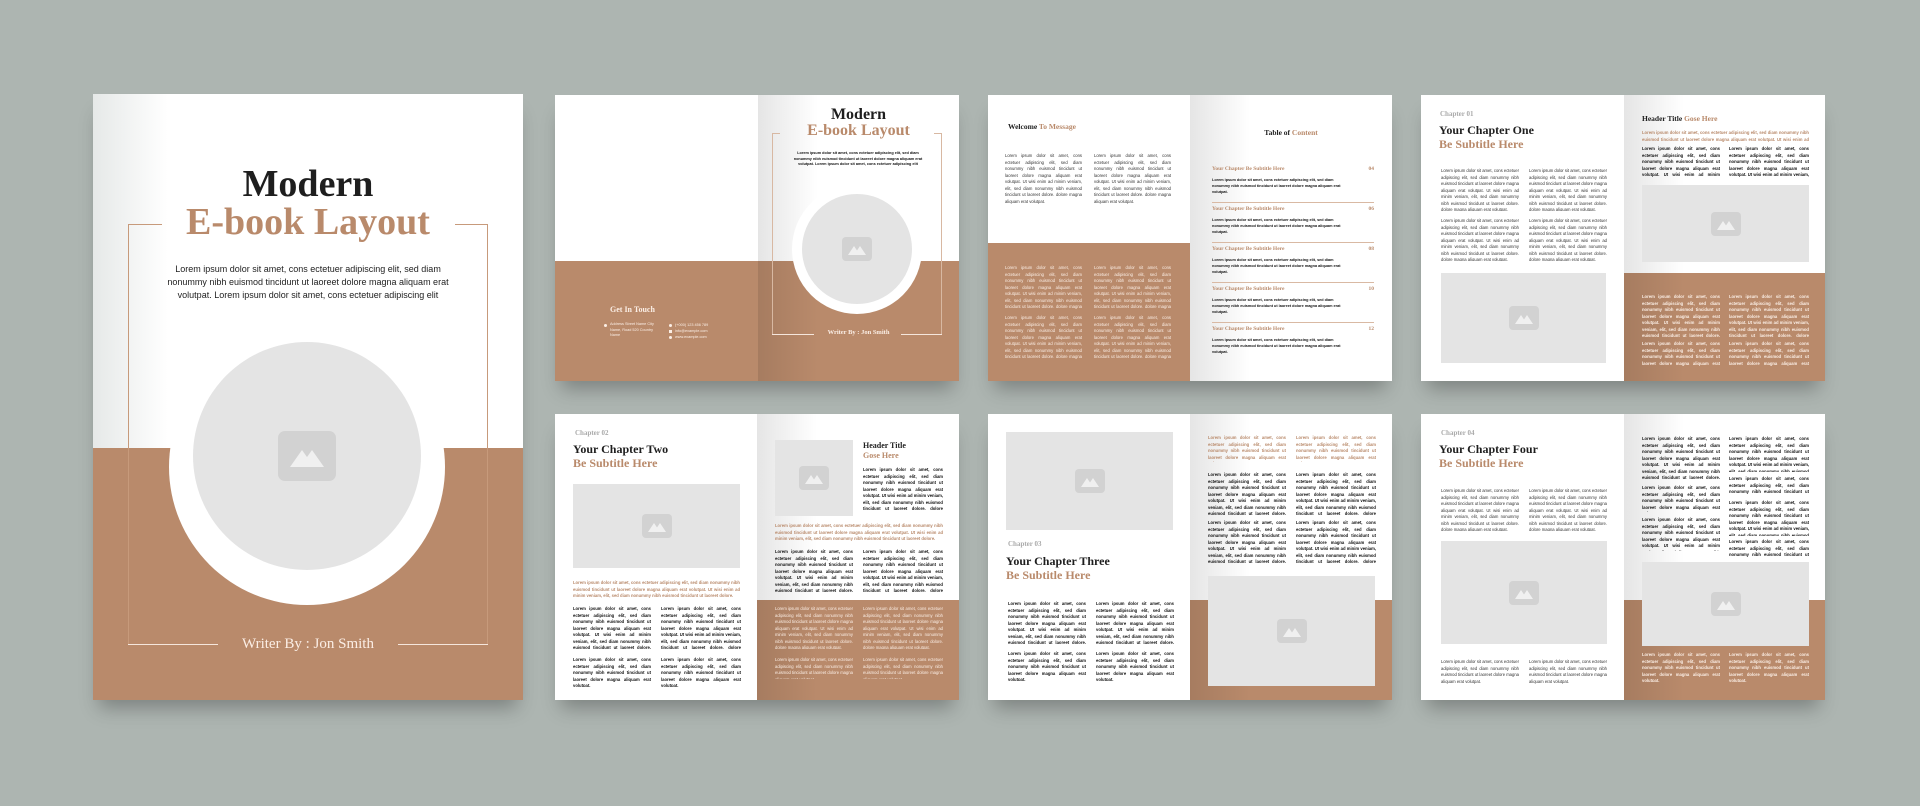  I want to click on location-icon, so click(605, 325).